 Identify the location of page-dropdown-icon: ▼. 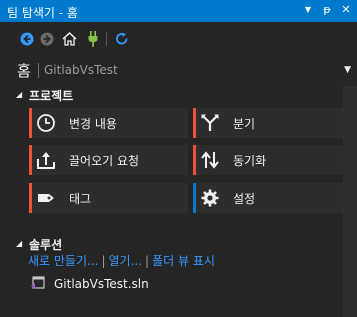
(347, 70).